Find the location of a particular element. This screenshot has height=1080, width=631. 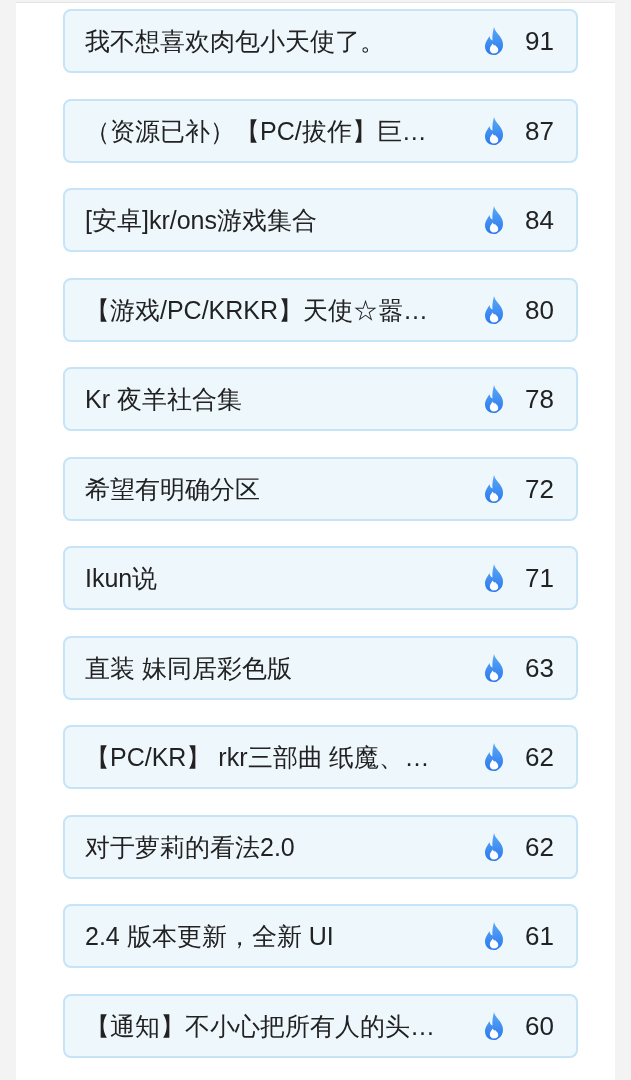

heat-count: 84 is located at coordinates (540, 220).